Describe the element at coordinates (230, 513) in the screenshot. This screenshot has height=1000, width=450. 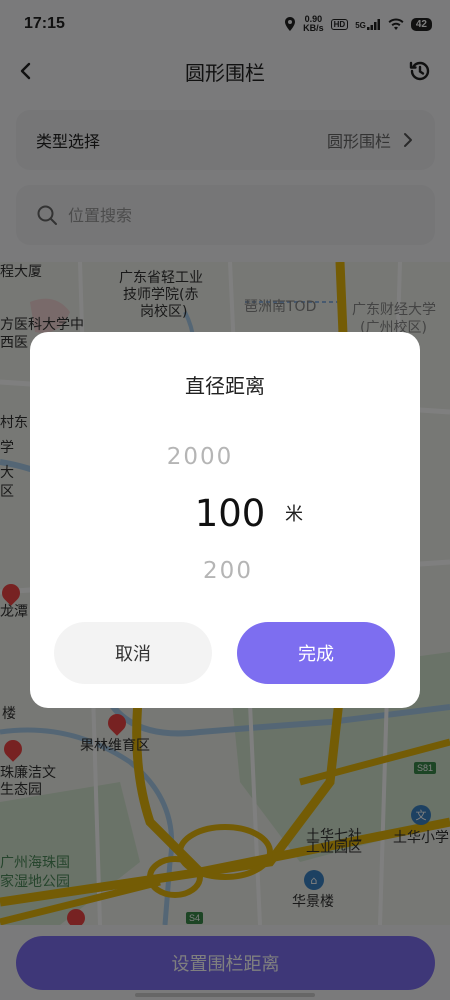
I see `picker-option-selected: 100` at that location.